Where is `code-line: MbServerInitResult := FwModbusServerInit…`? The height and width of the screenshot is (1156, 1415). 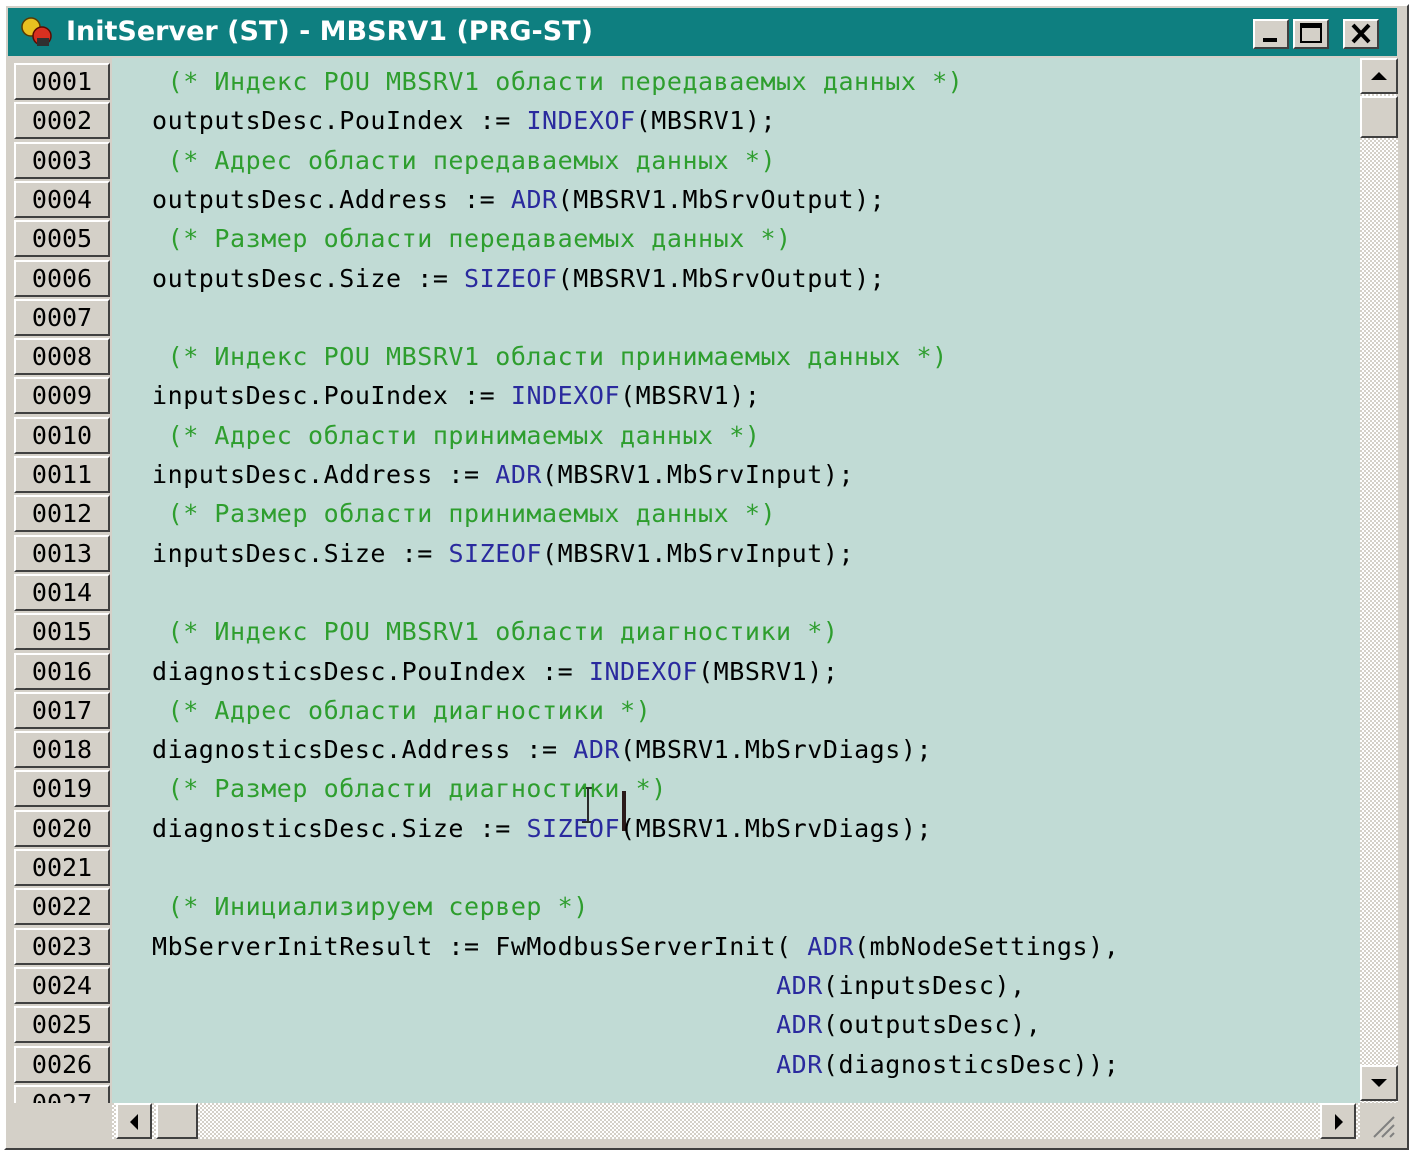 code-line: MbServerInitResult := FwModbusServerInit… is located at coordinates (635, 946).